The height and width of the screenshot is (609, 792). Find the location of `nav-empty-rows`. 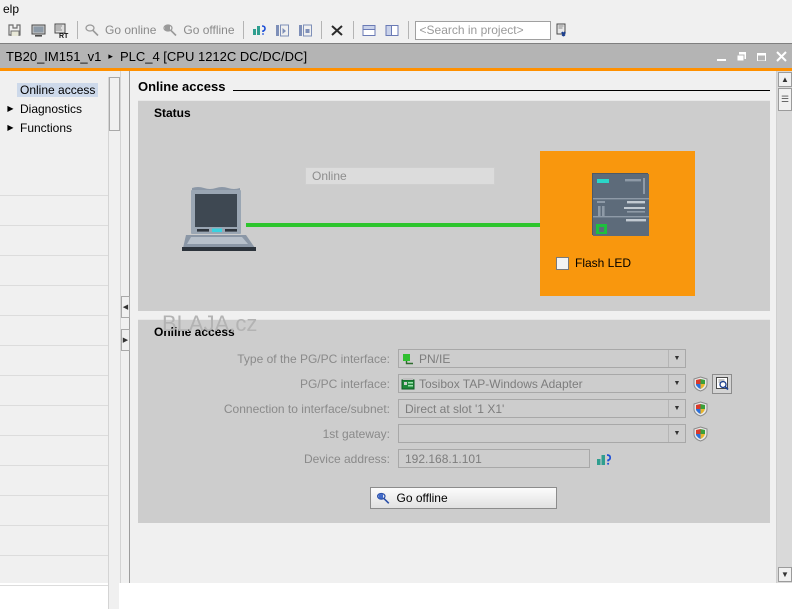

nav-empty-rows is located at coordinates (54, 376).